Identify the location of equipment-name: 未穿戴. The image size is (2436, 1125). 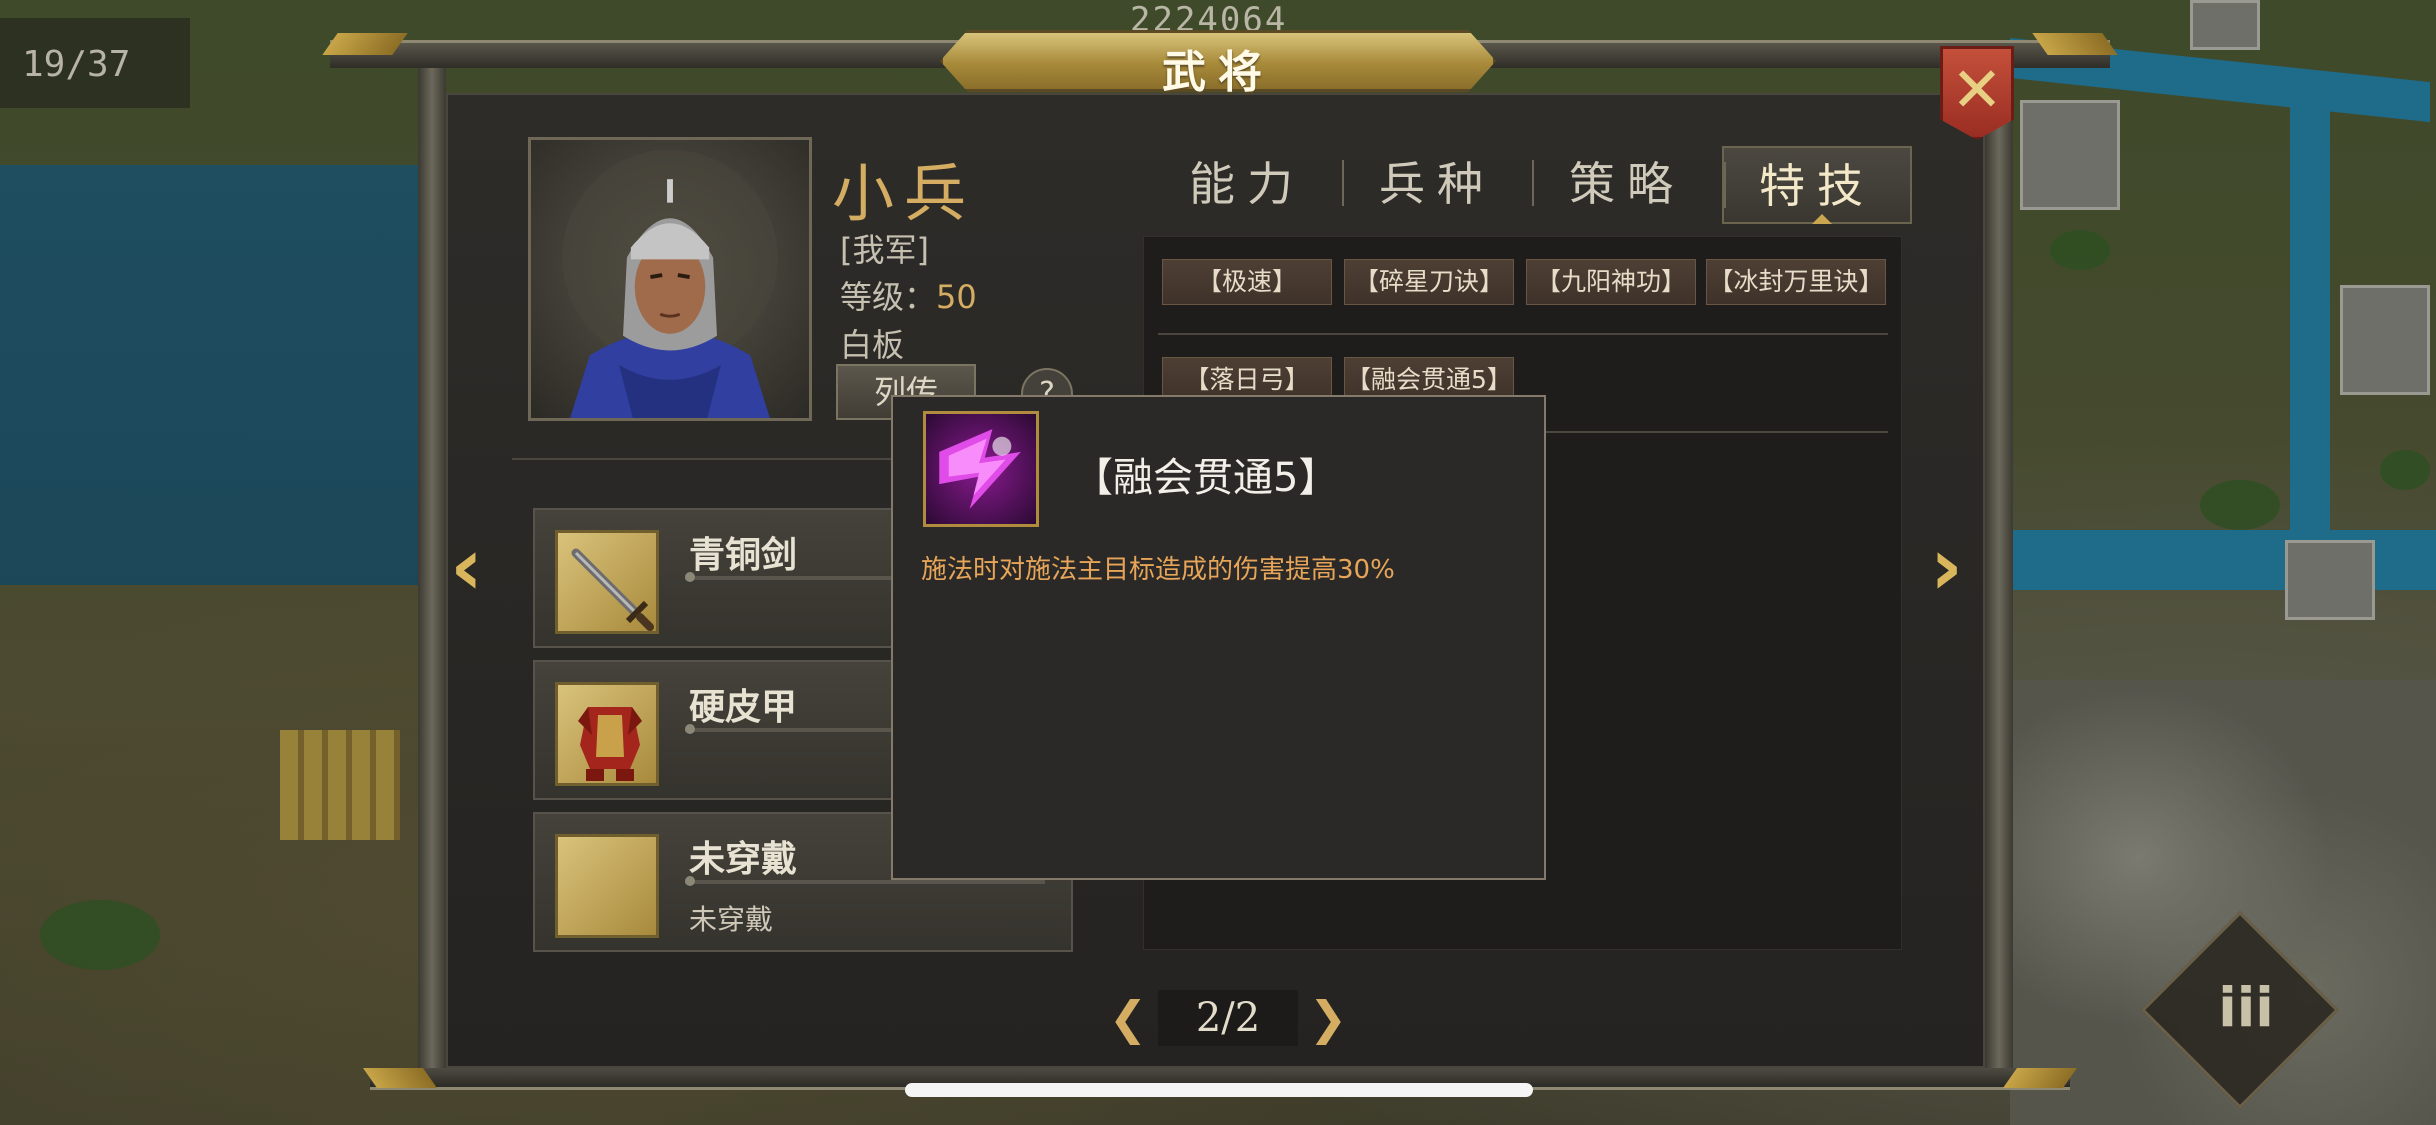
(743, 859).